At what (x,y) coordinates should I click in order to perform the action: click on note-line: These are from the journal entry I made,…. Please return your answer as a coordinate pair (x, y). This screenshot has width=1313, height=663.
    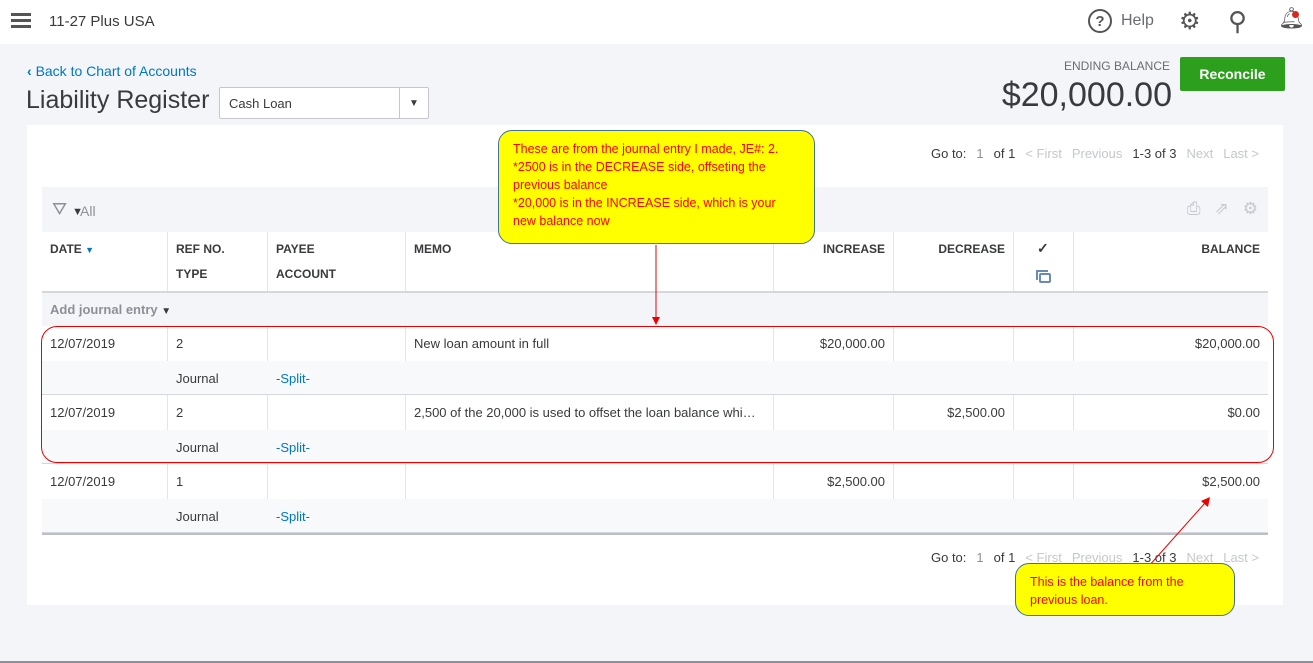
    Looking at the image, I should click on (646, 149).